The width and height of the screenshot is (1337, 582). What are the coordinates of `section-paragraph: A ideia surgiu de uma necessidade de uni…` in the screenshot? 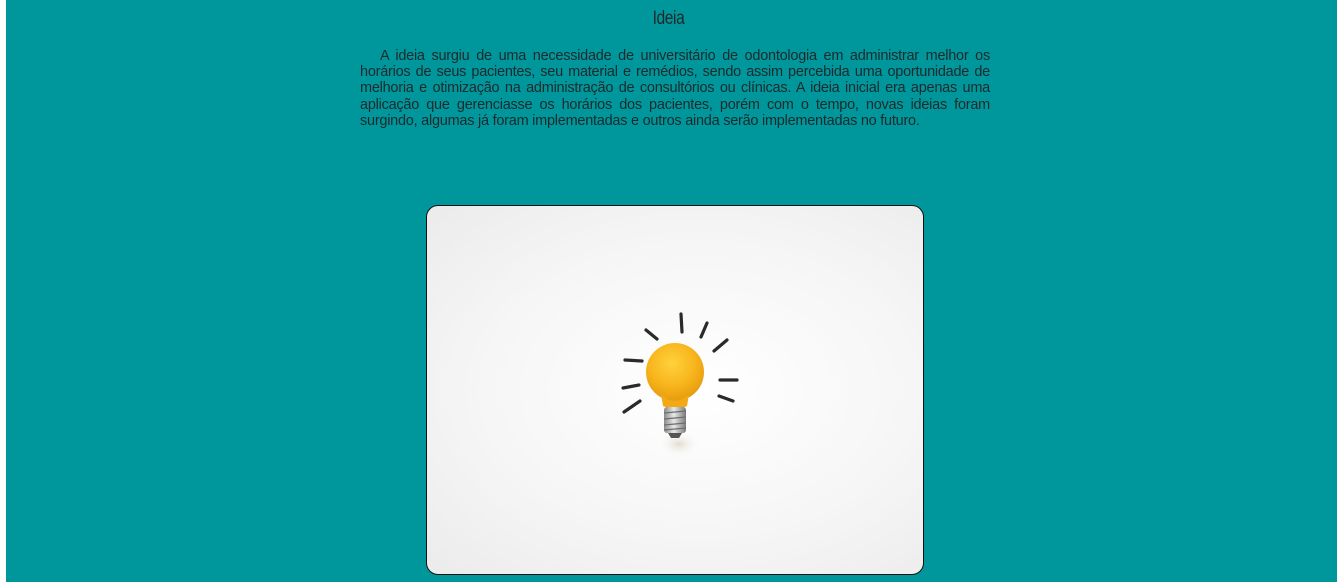 It's located at (675, 88).